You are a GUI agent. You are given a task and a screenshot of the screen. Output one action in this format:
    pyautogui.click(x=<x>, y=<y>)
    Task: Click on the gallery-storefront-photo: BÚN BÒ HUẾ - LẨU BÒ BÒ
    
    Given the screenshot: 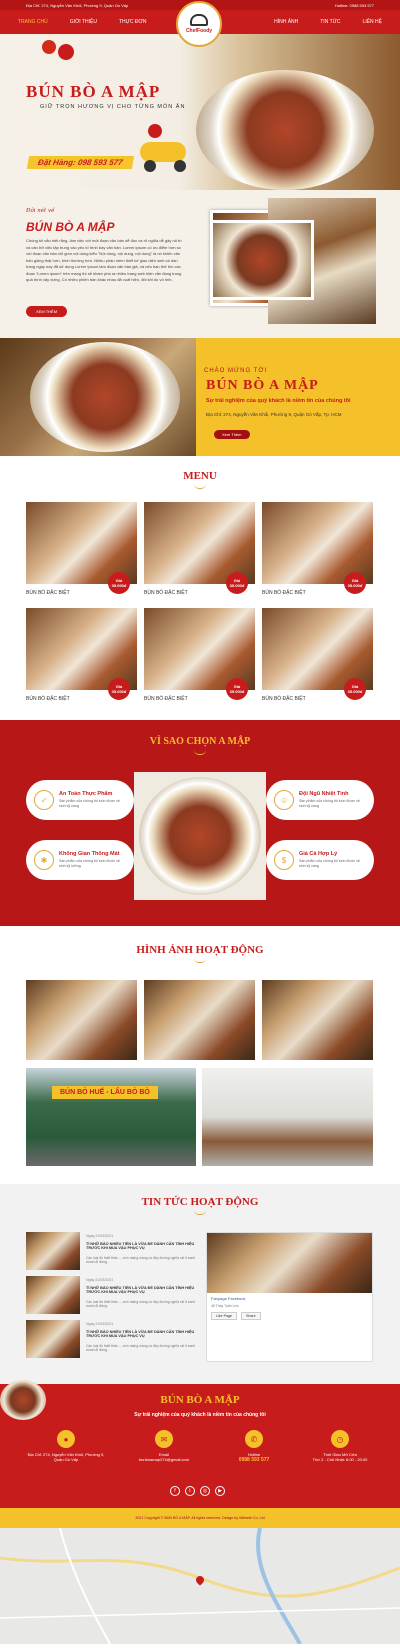 What is the action you would take?
    pyautogui.click(x=111, y=1117)
    